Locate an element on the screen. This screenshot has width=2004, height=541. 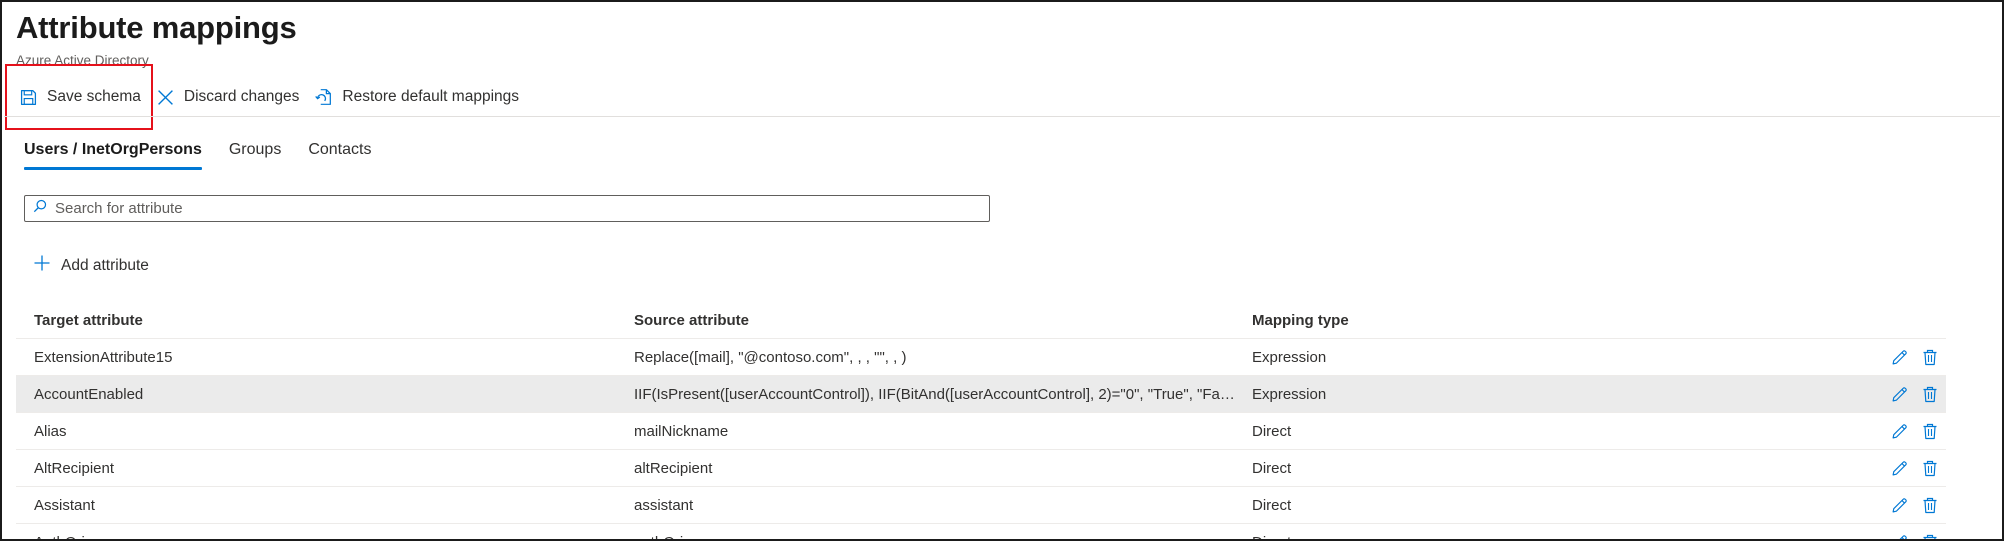
tab-groups: Groups is located at coordinates (255, 154).